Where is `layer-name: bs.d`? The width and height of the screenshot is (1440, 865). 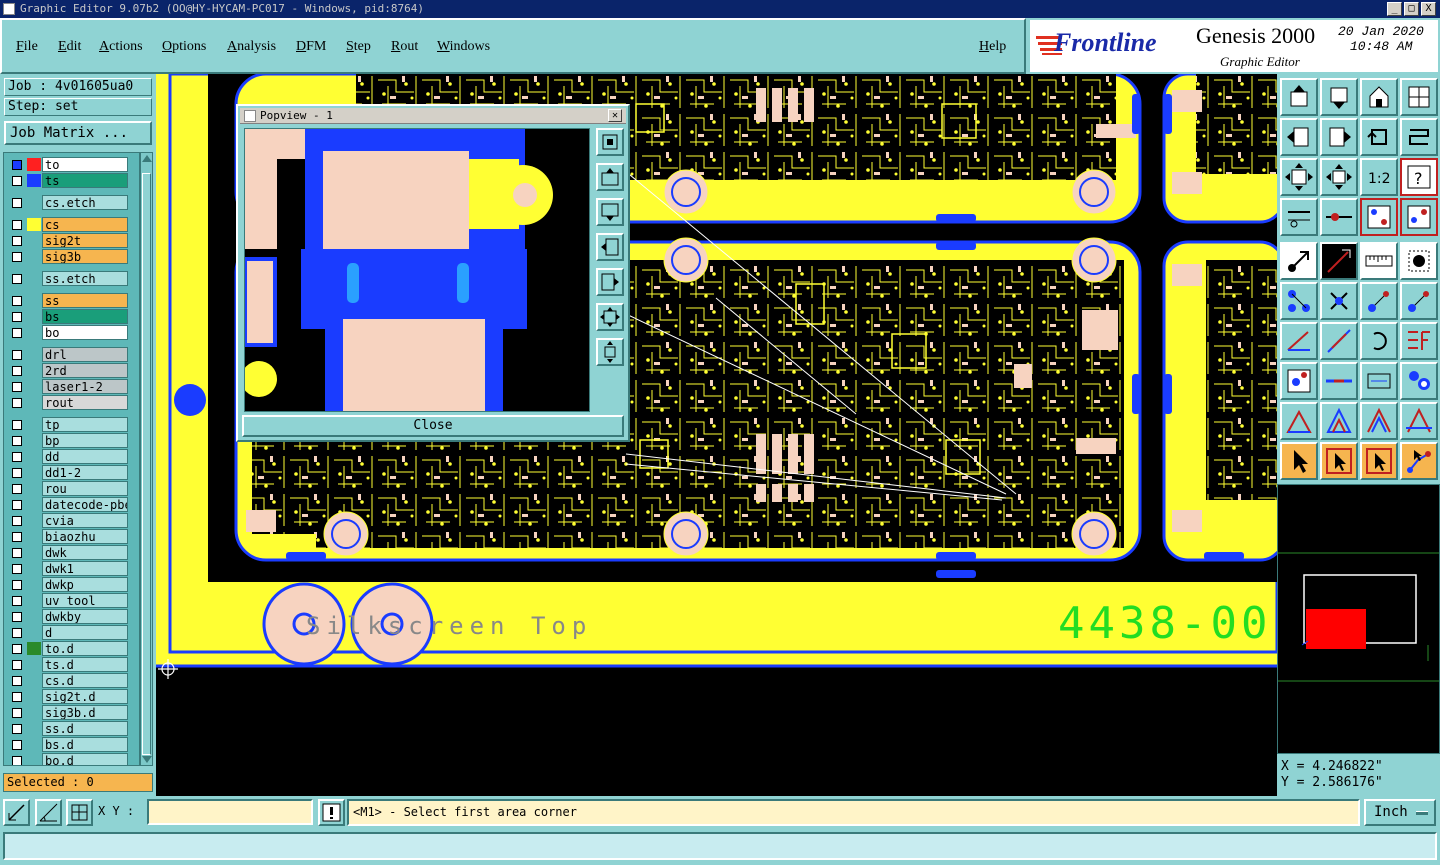 layer-name: bs.d is located at coordinates (85, 744).